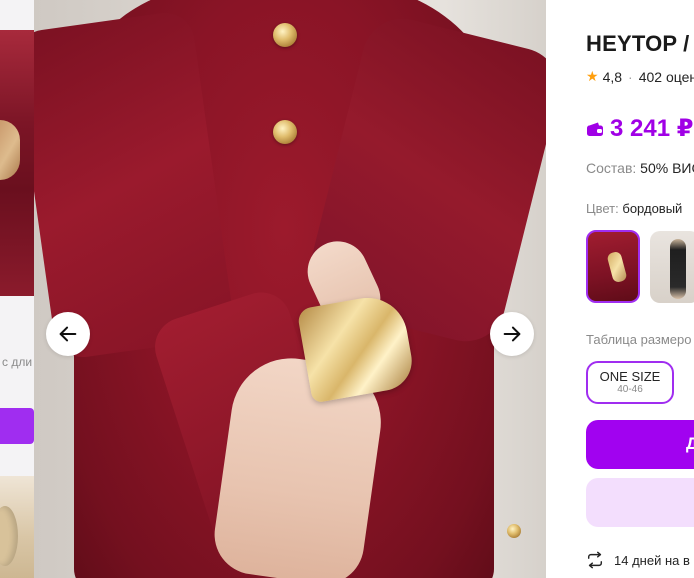  I want to click on arrow-right-icon, so click(512, 334).